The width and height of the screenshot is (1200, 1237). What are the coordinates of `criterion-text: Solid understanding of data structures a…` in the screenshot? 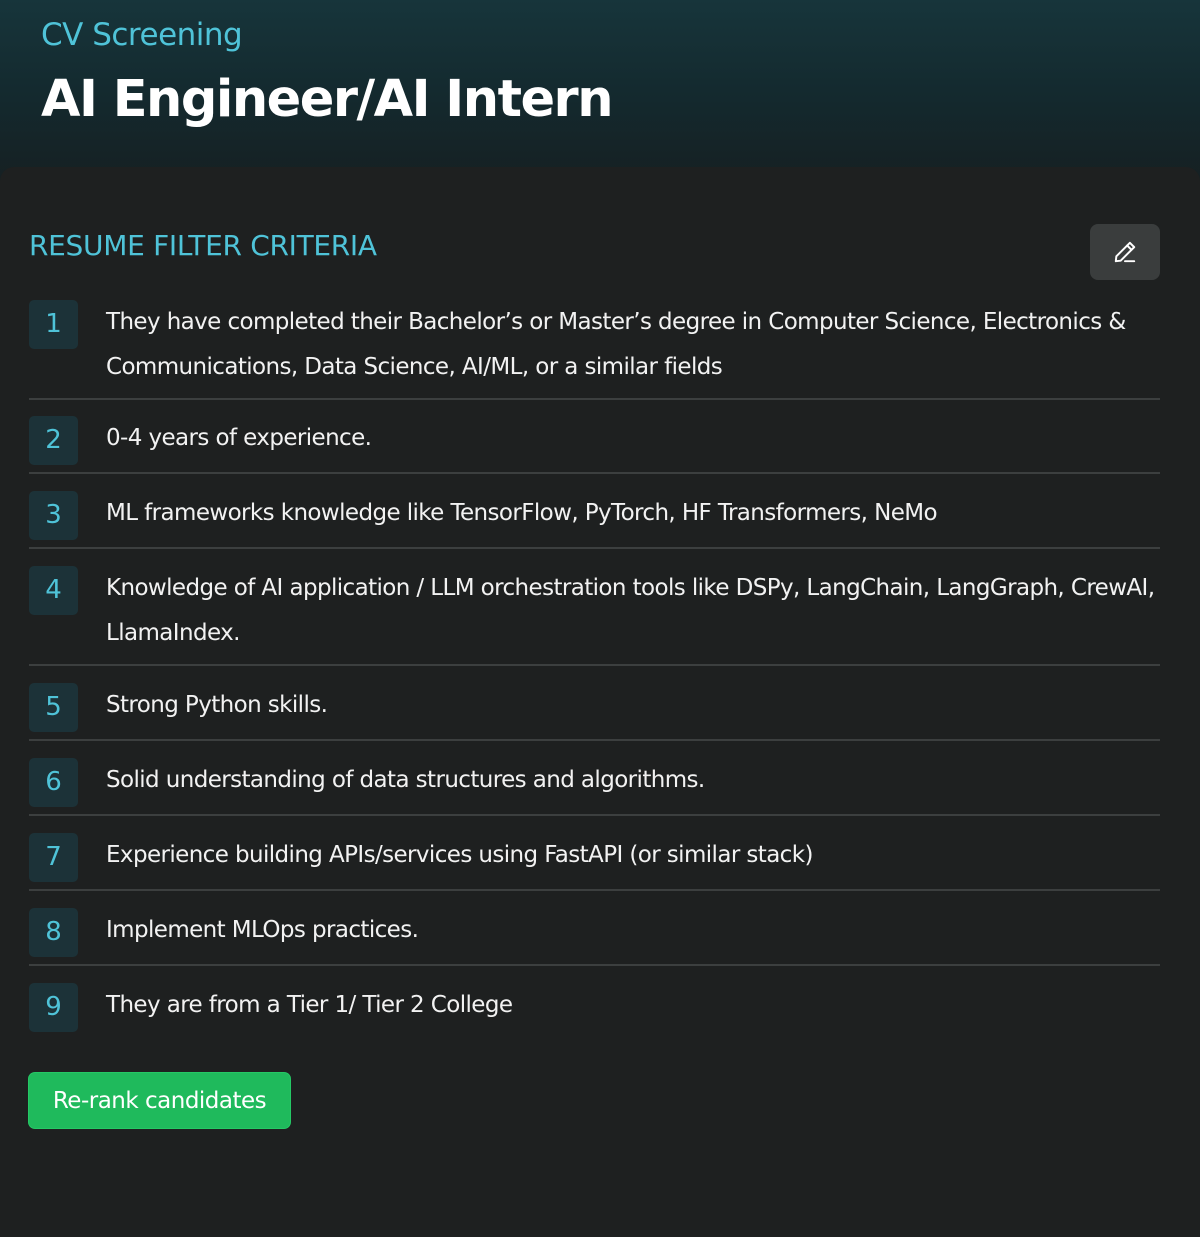 It's located at (405, 780).